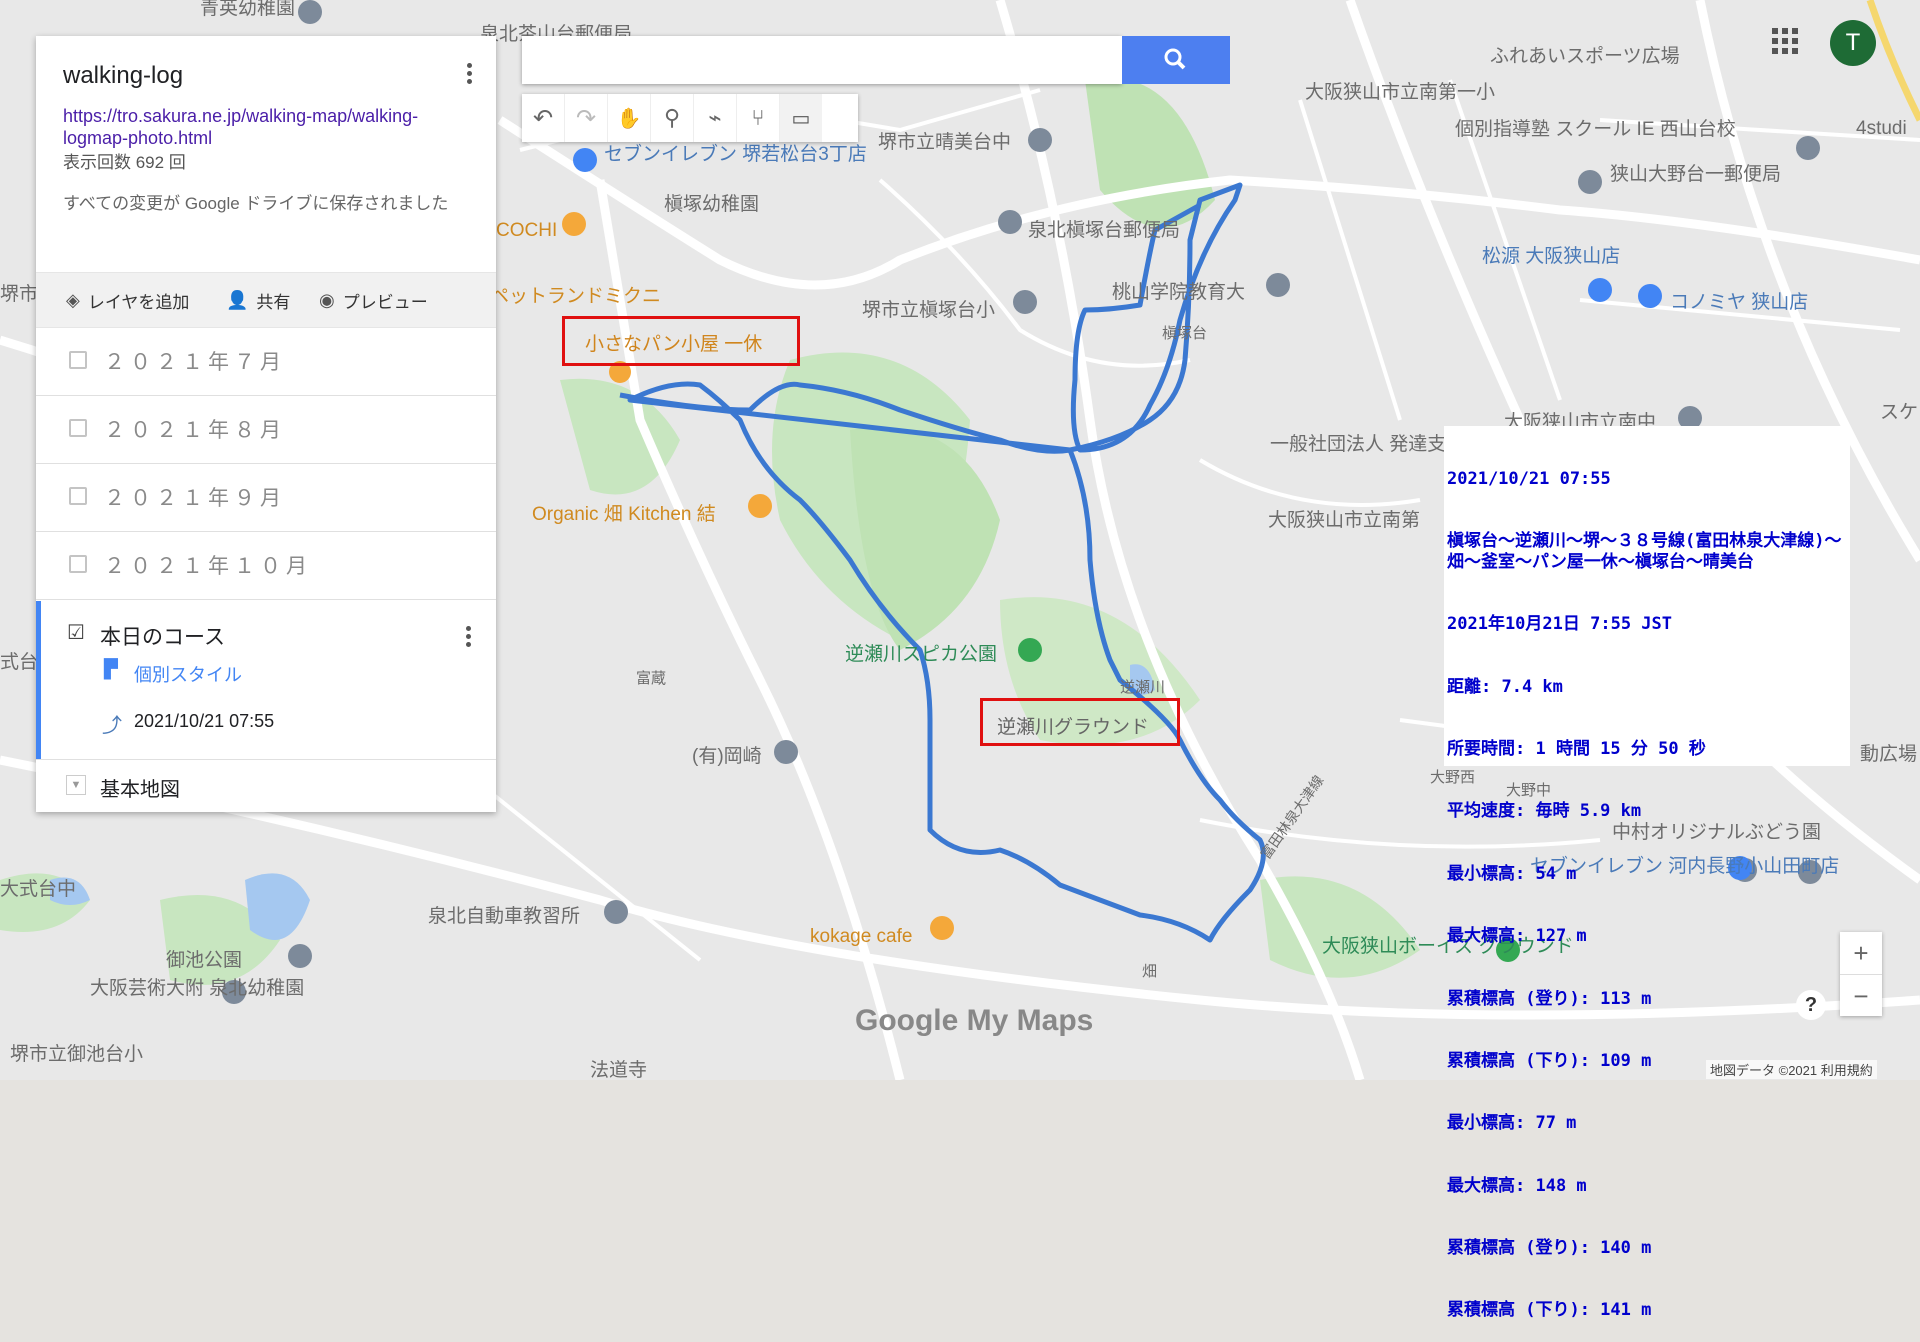  Describe the element at coordinates (822, 60) in the screenshot. I see `search-input` at that location.